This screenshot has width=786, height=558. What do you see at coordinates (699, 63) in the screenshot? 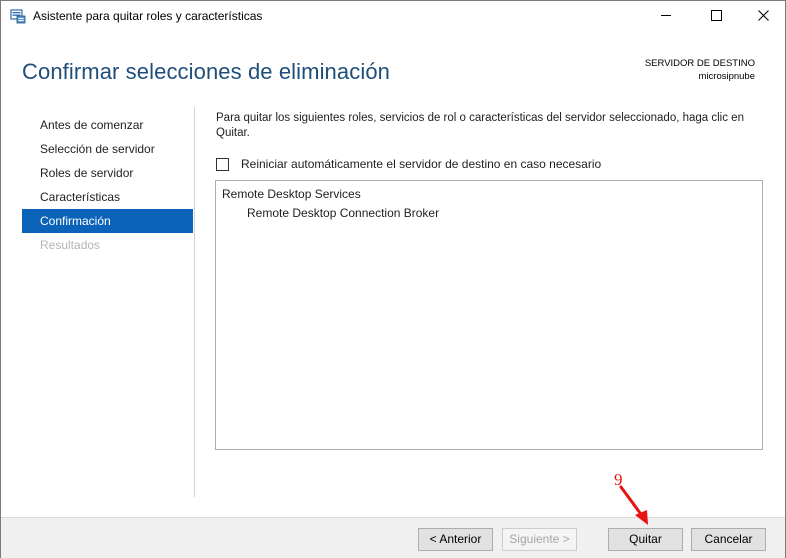
I see `destination-server-label: SERVIDOR DE DESTINO` at bounding box center [699, 63].